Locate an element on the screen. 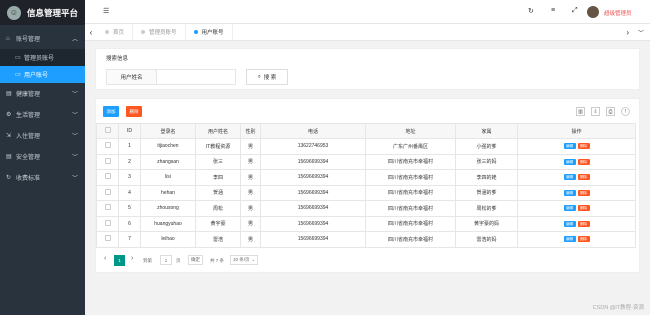 The height and width of the screenshot is (315, 650). sidebar-item-checkin: ⇲ 入住管理 ﹀ is located at coordinates (42, 135).